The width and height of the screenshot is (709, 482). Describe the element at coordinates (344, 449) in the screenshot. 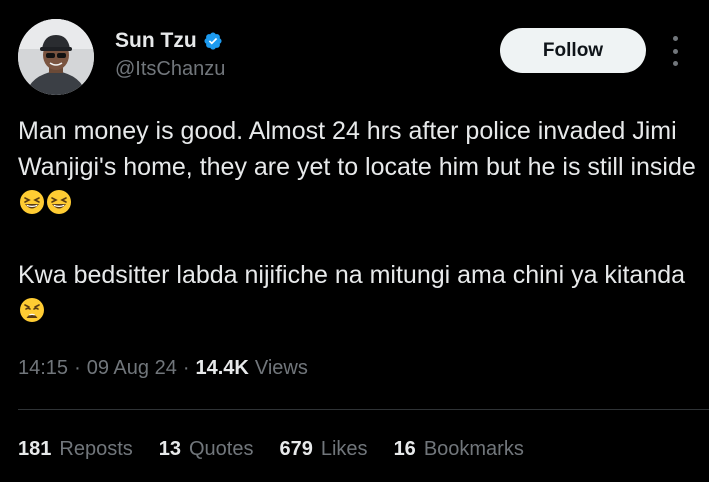

I see `stat-label: Likes` at that location.